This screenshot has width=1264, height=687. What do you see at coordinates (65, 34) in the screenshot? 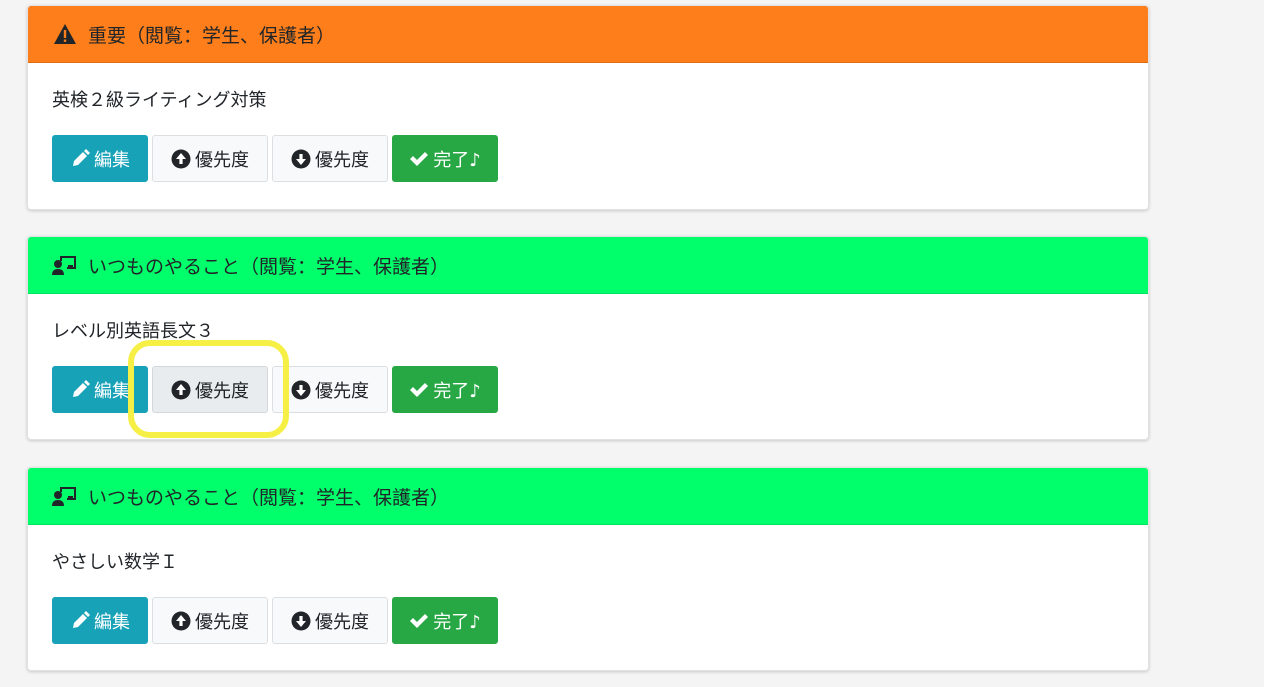
I see `warning-triangle-icon` at bounding box center [65, 34].